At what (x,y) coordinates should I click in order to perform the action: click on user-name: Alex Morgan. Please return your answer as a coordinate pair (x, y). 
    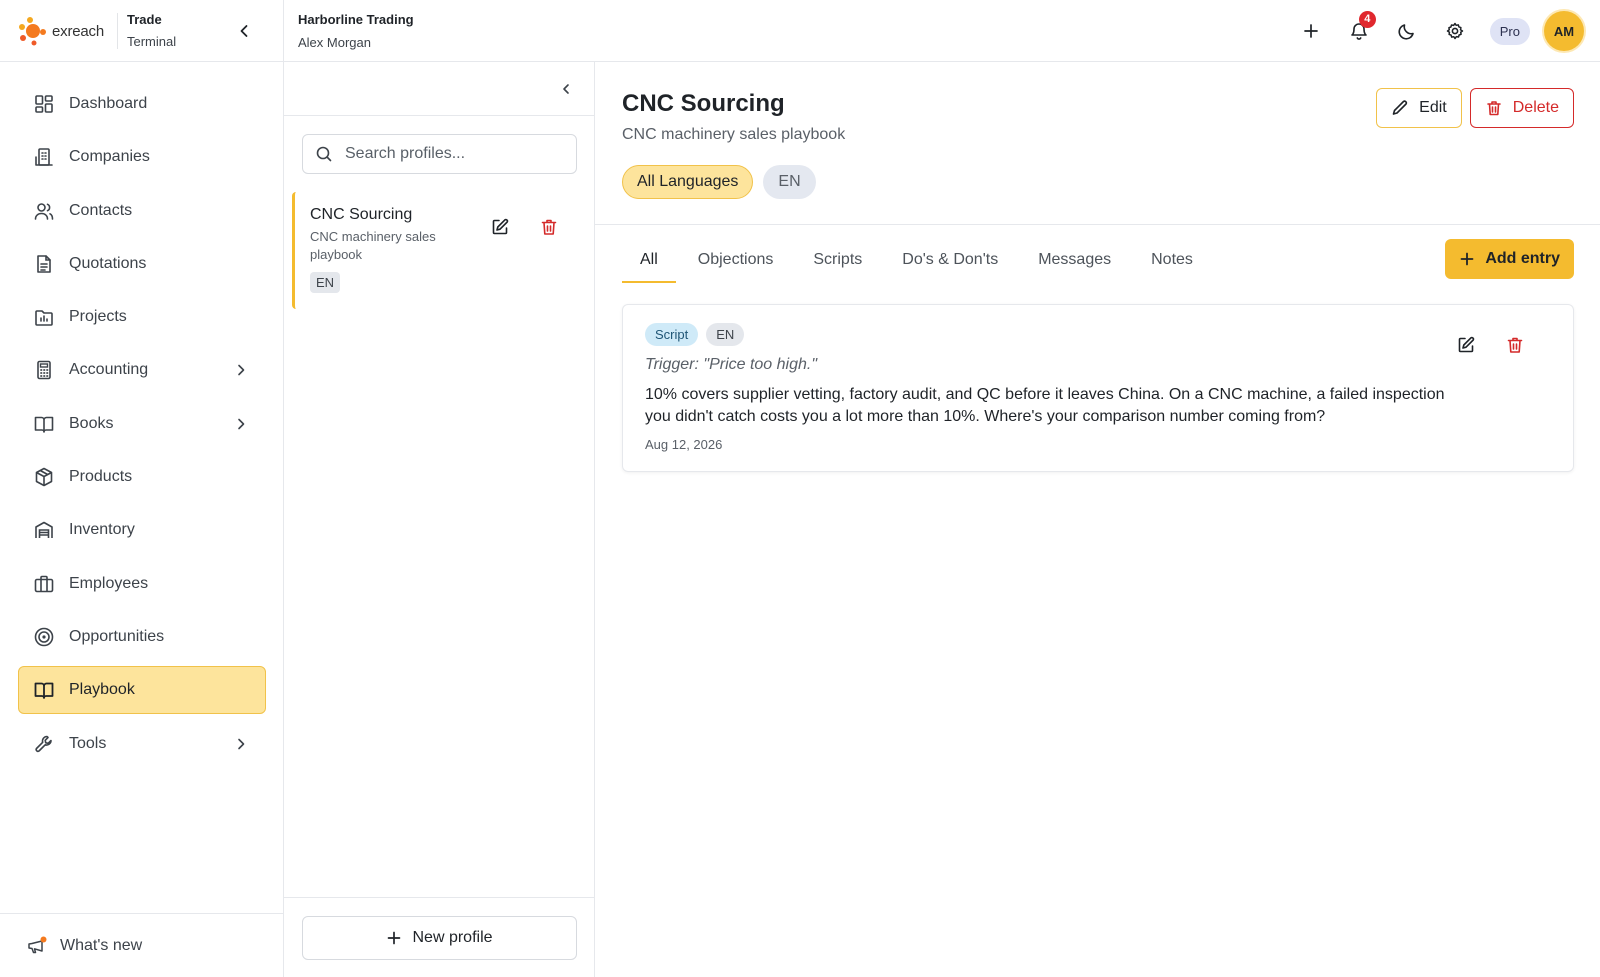
    Looking at the image, I should click on (334, 42).